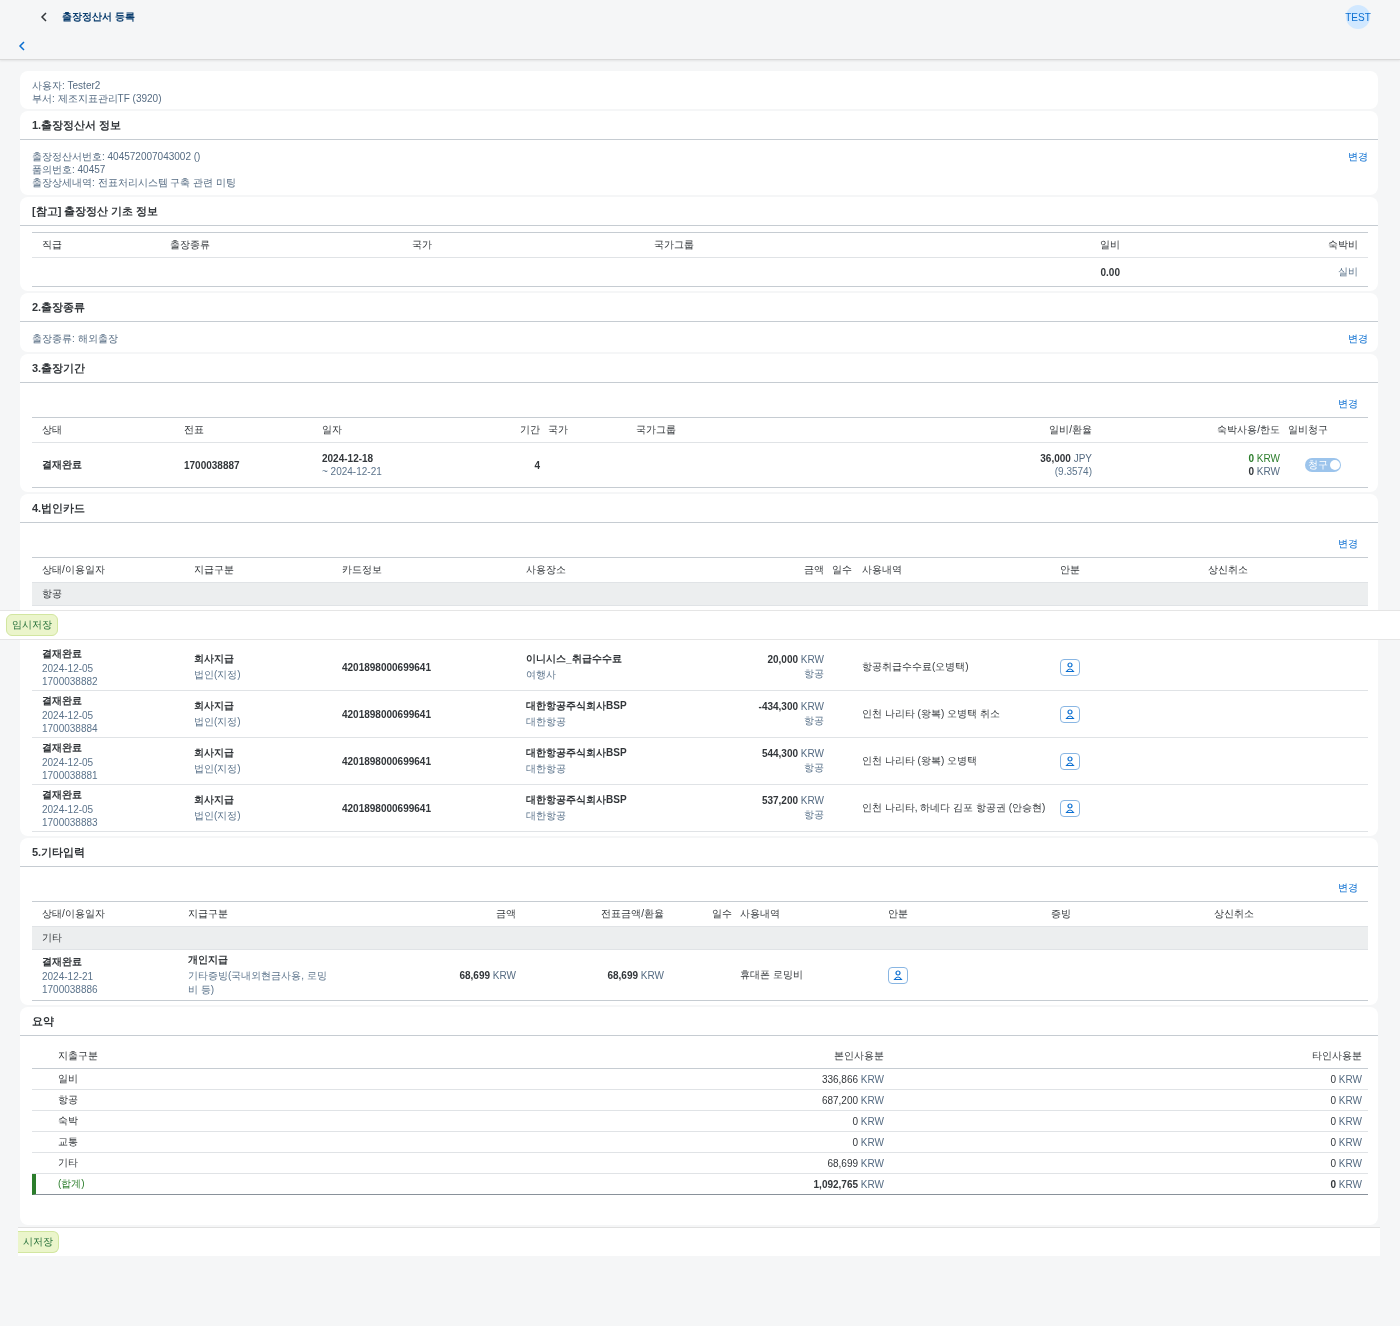 The image size is (1400, 1326). What do you see at coordinates (72, 1184) in the screenshot?
I see `total-label: (합계)` at bounding box center [72, 1184].